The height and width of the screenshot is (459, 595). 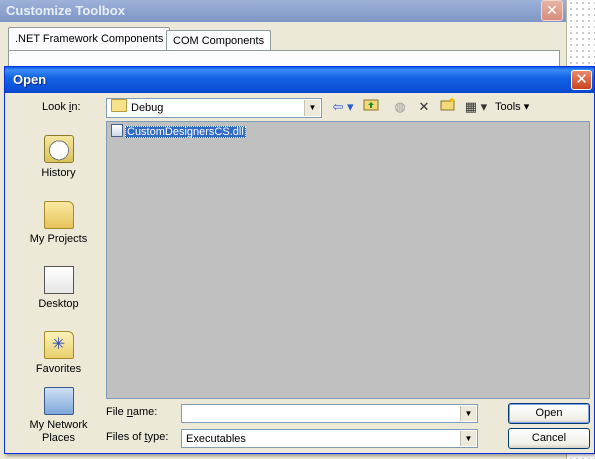 I want to click on up-folder-icon, so click(x=371, y=107).